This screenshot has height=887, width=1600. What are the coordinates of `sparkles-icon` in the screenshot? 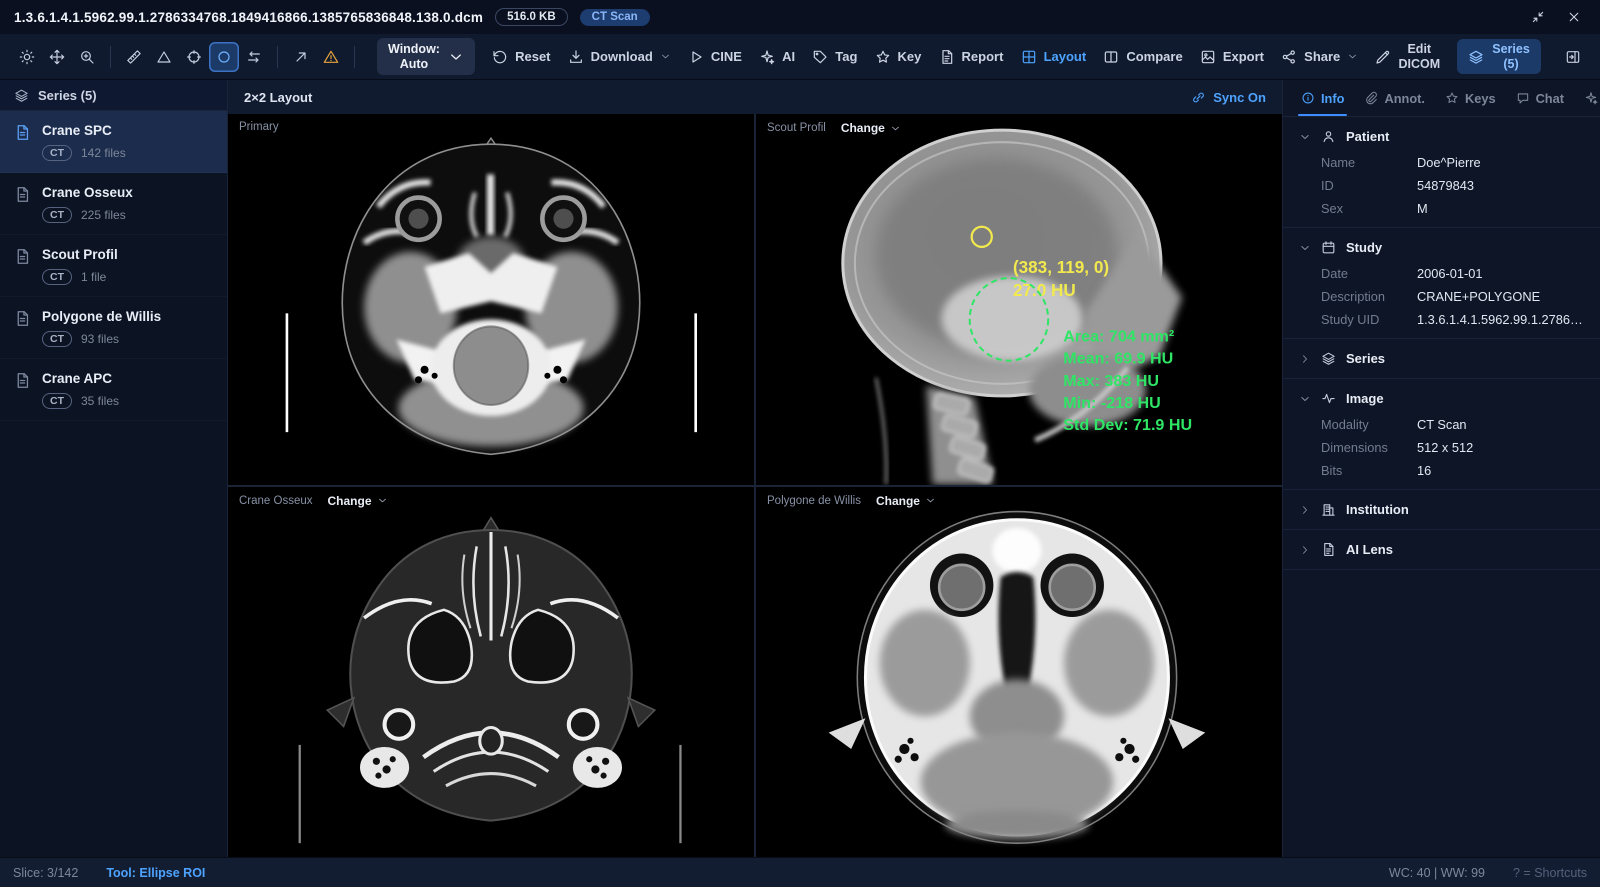 It's located at (1591, 98).